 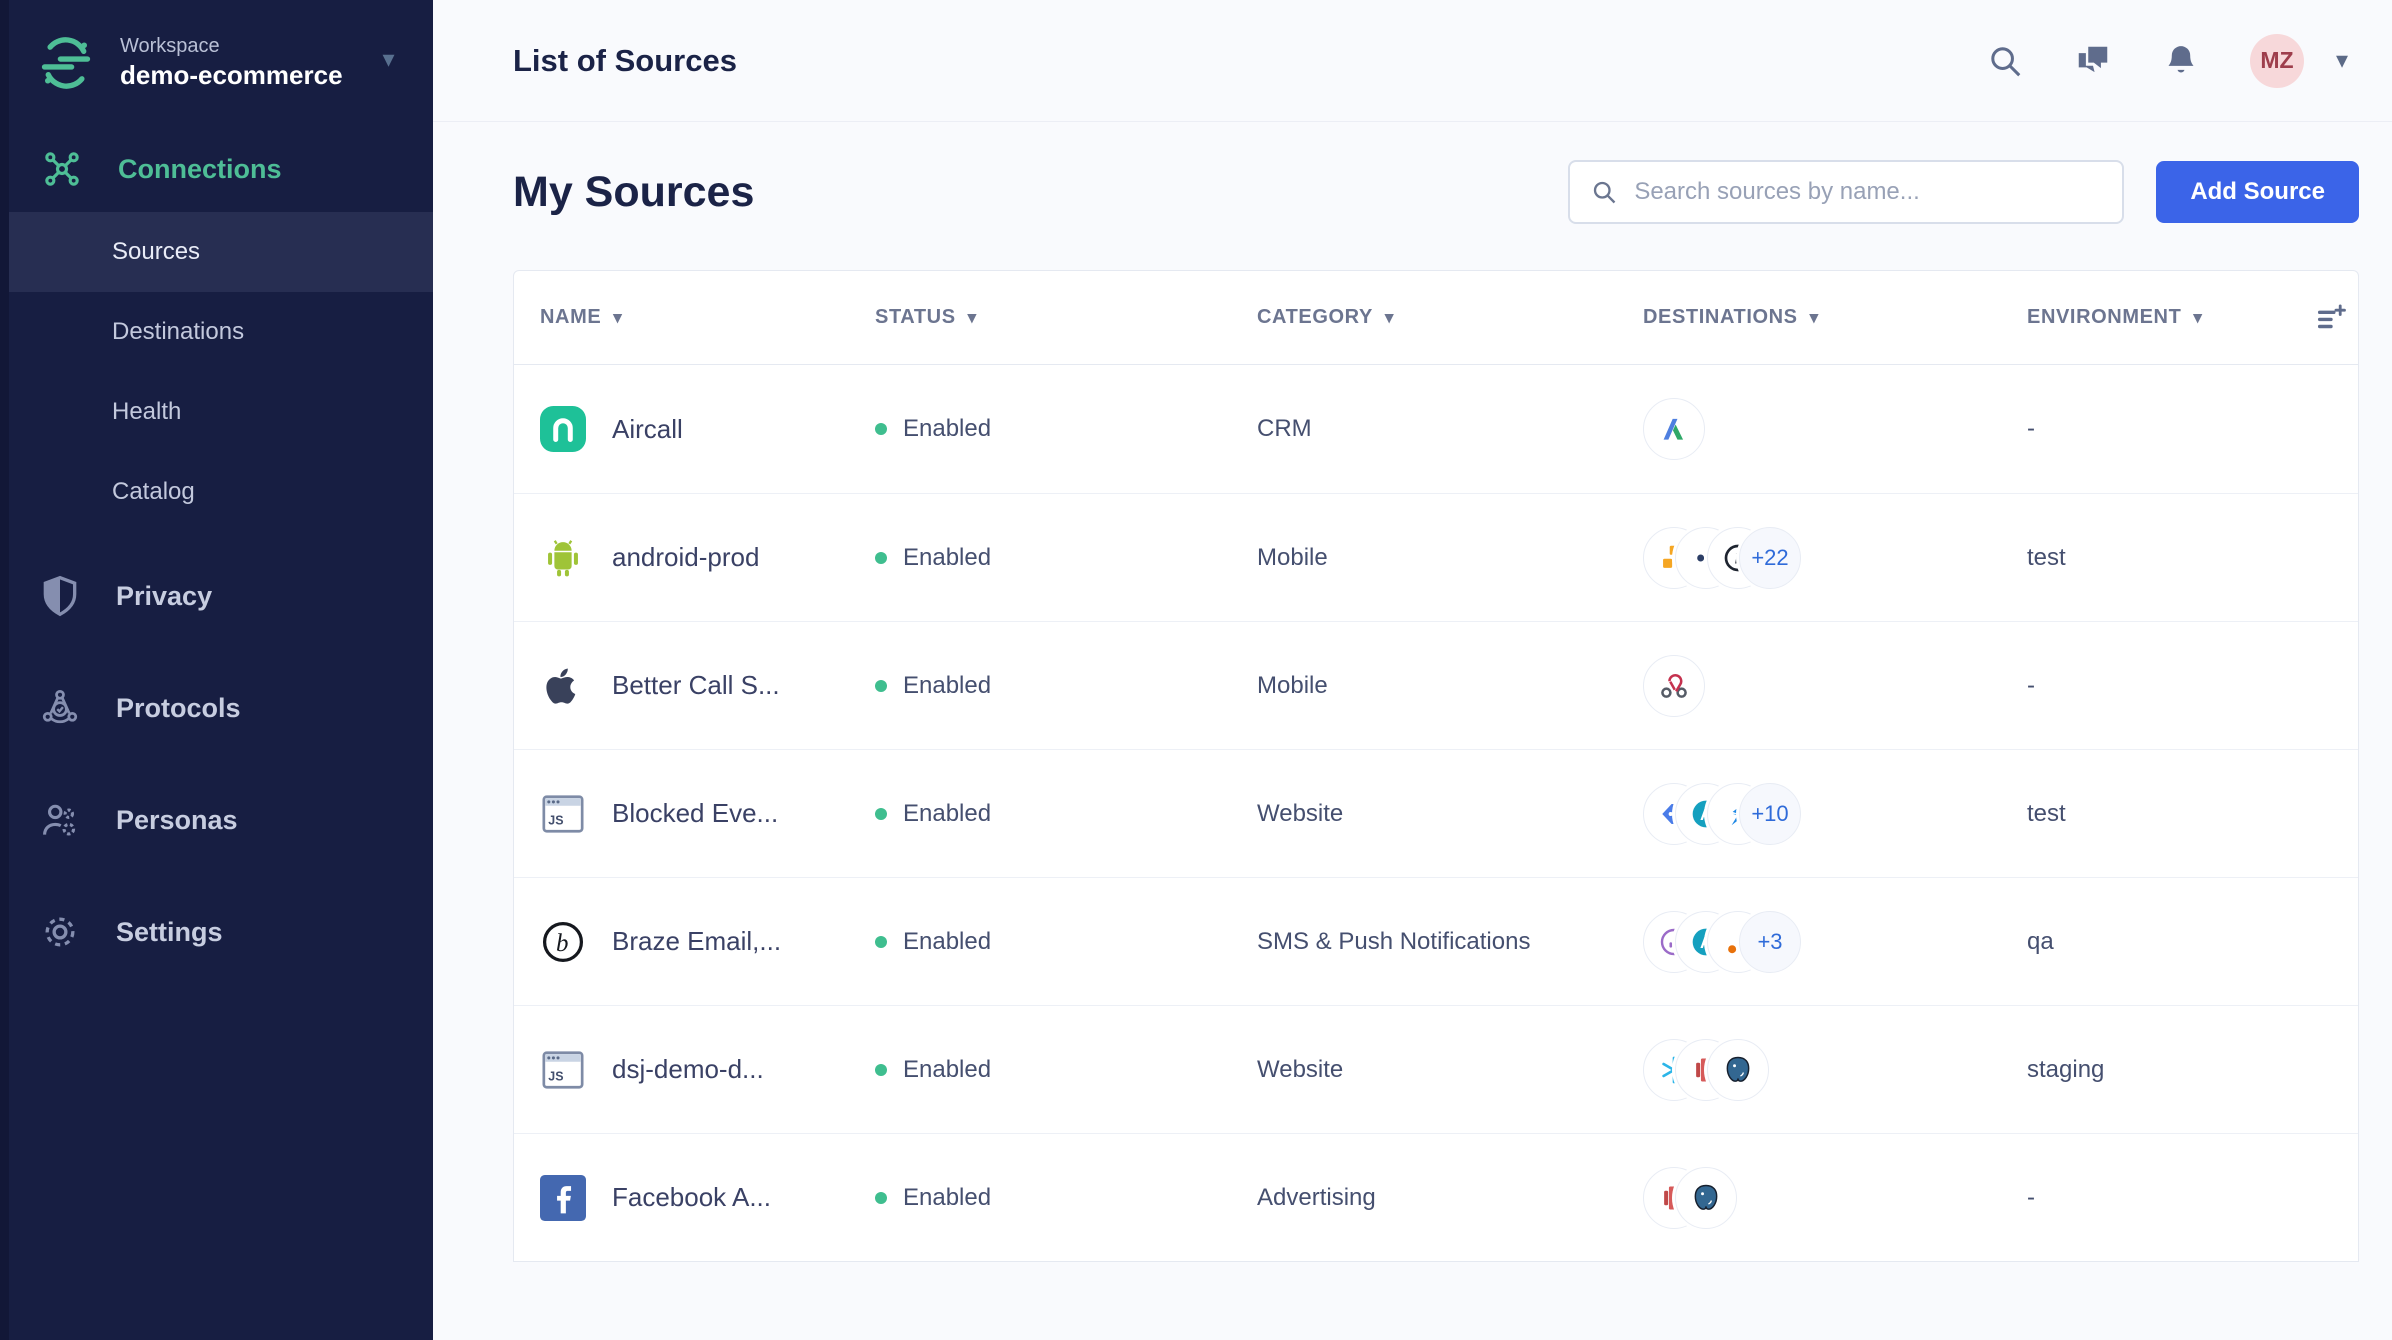 I want to click on bell-icon, so click(x=2181, y=61).